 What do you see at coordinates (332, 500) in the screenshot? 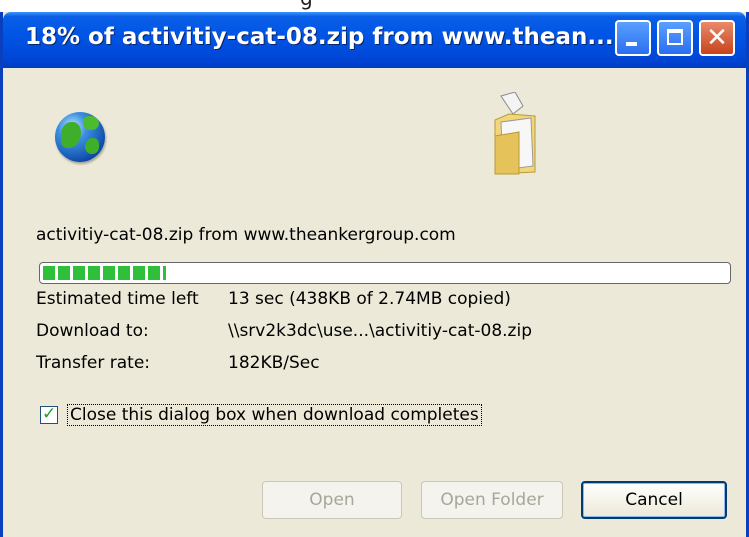
I see `open-button: Open` at bounding box center [332, 500].